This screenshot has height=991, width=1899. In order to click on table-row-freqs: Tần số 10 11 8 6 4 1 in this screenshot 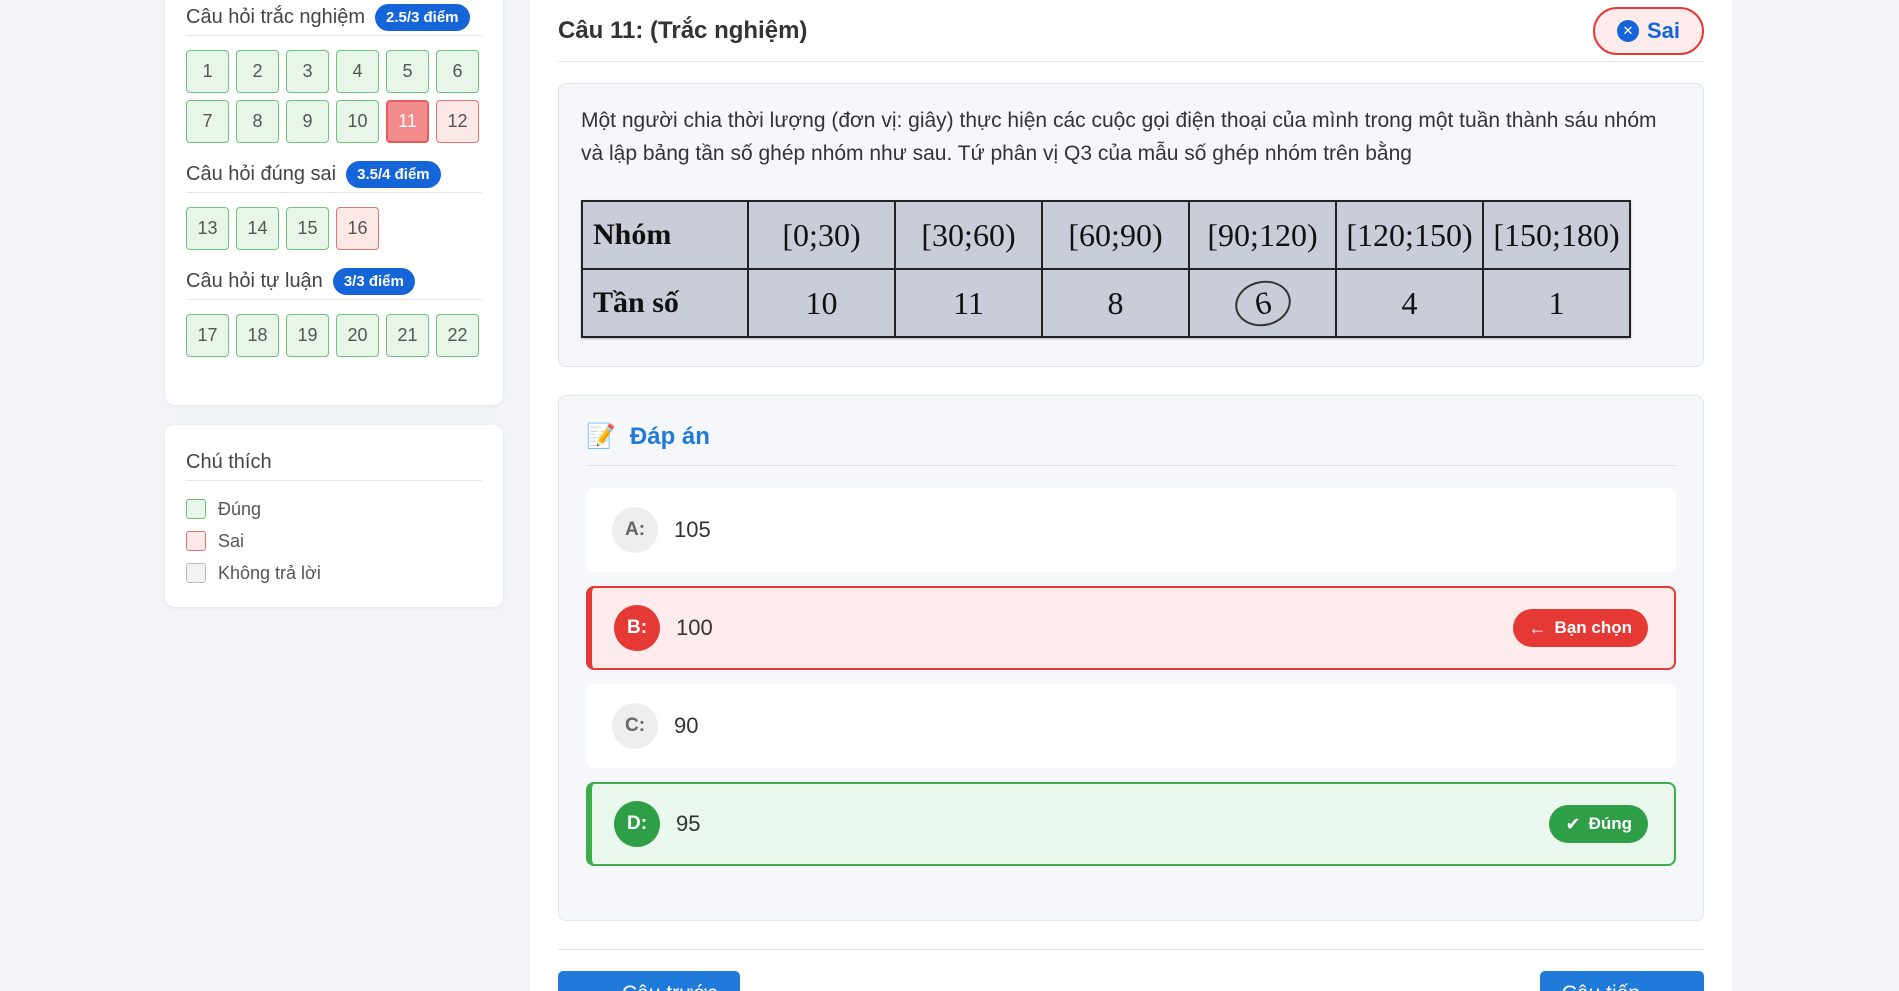, I will do `click(1106, 303)`.